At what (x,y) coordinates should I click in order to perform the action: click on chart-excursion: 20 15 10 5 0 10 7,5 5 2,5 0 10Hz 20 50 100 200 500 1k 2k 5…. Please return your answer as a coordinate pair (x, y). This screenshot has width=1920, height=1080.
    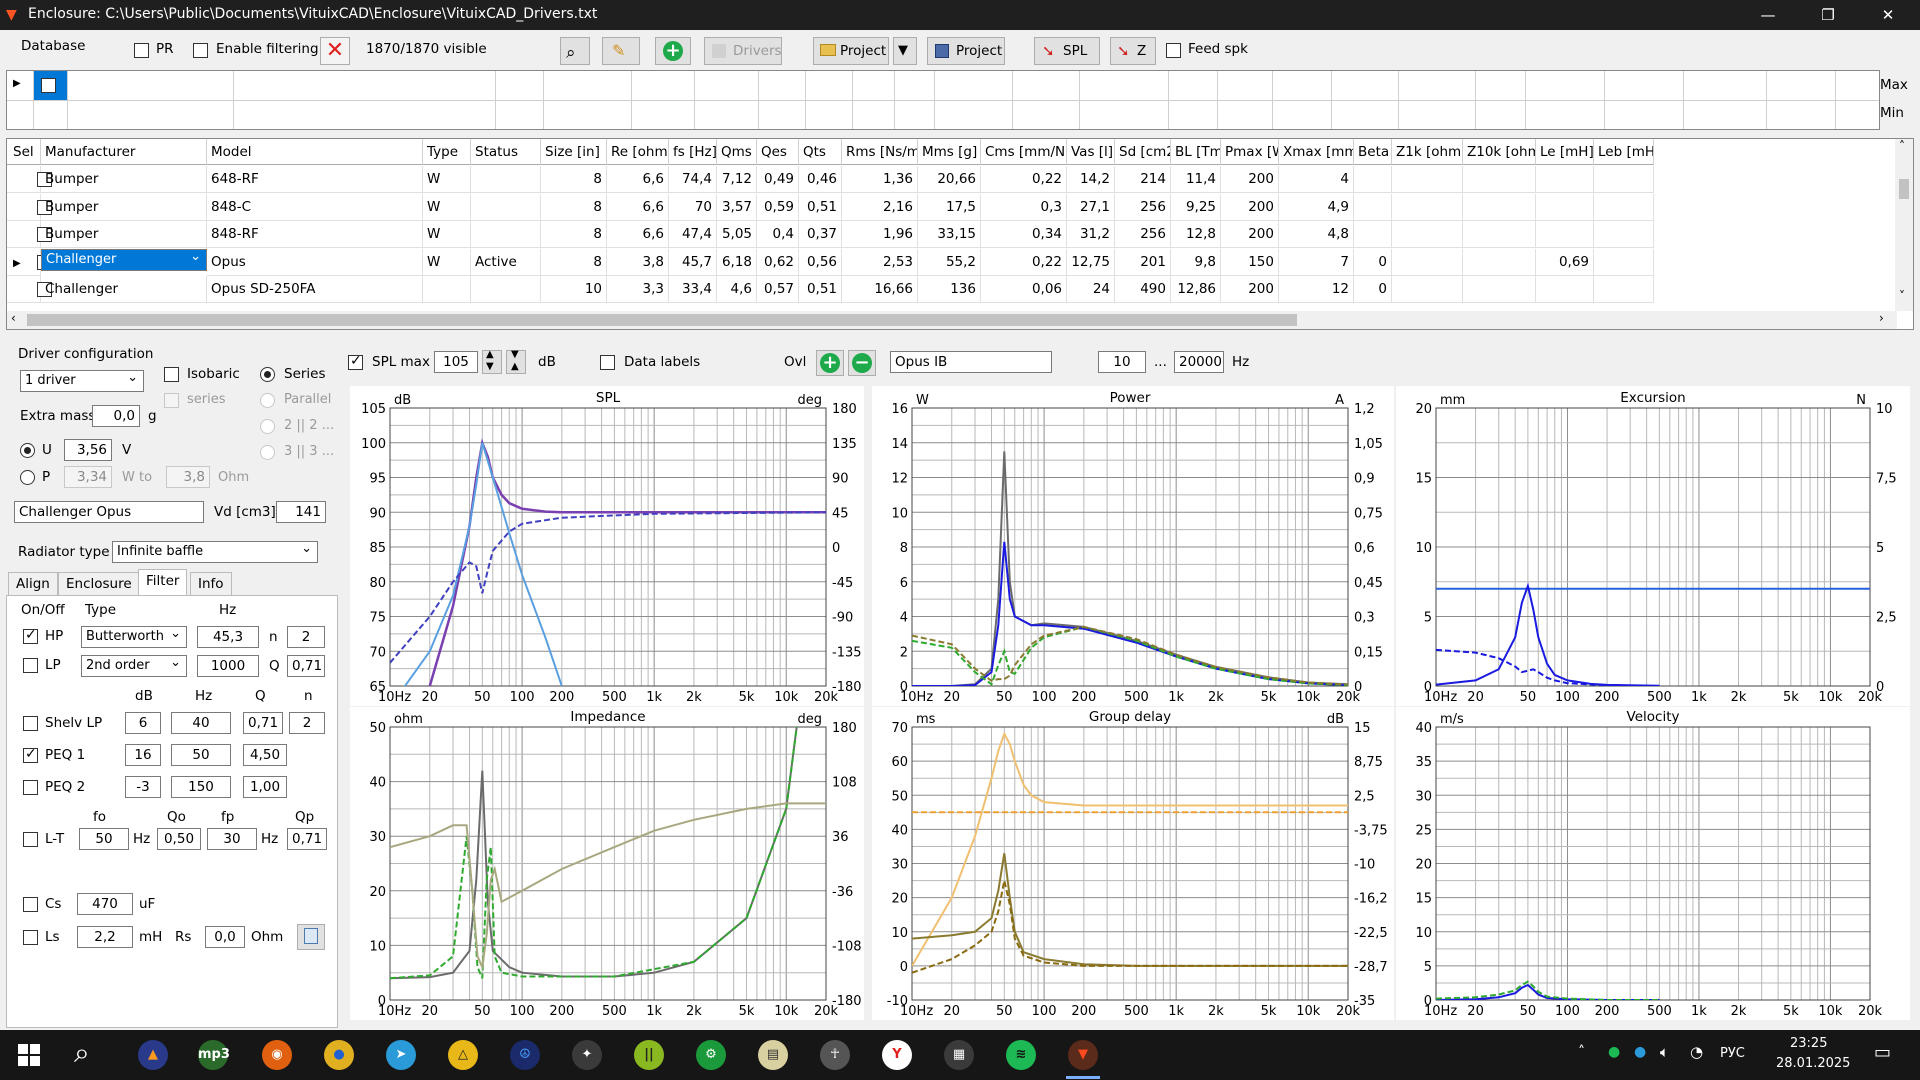
    Looking at the image, I should click on (1653, 546).